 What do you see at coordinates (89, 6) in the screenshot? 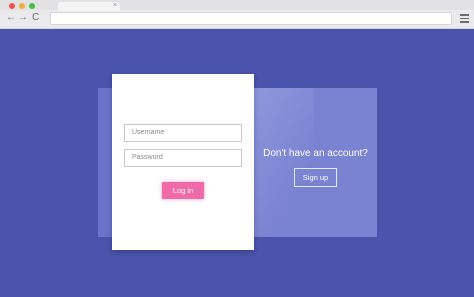
I see `browser-tab: ×` at bounding box center [89, 6].